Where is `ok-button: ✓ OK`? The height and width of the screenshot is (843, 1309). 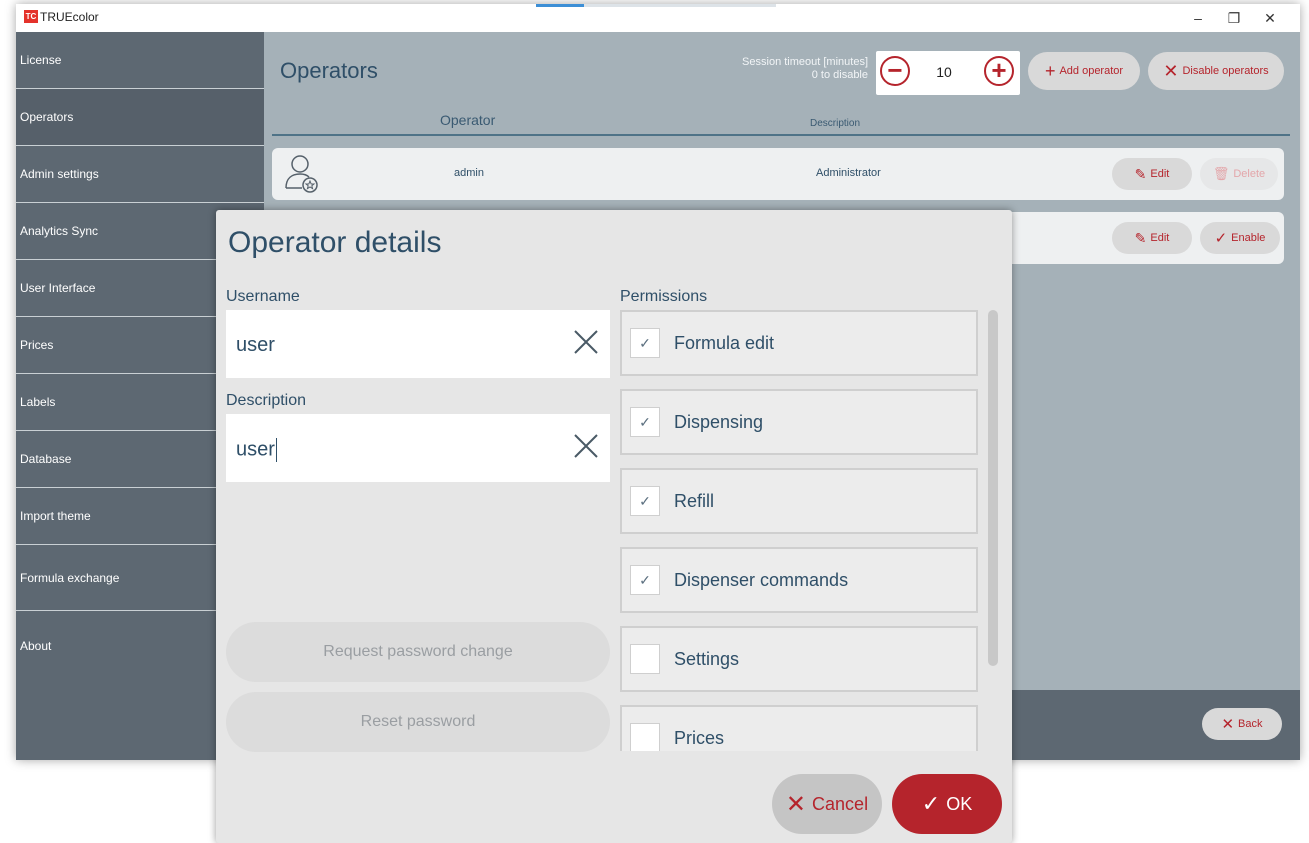
ok-button: ✓ OK is located at coordinates (947, 804).